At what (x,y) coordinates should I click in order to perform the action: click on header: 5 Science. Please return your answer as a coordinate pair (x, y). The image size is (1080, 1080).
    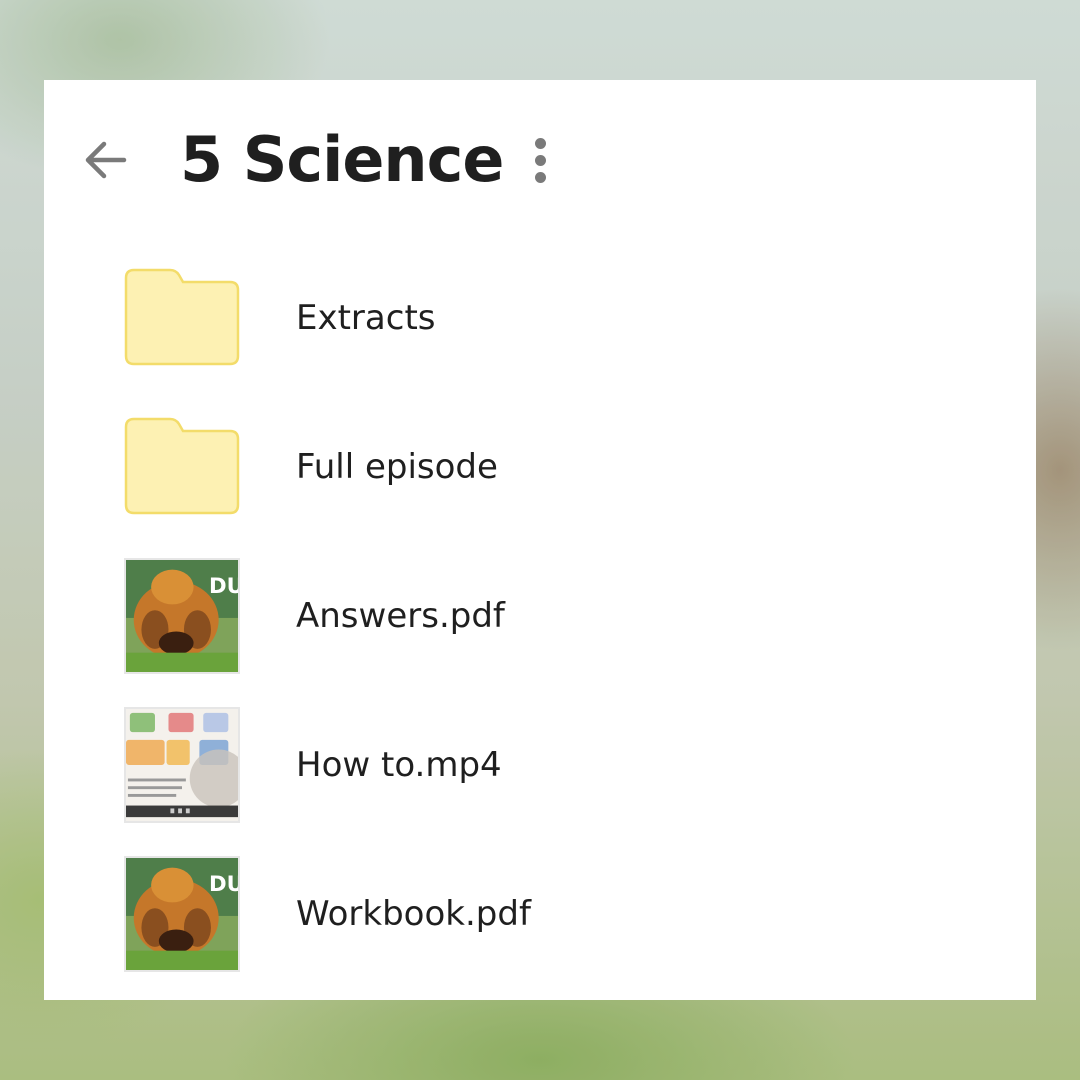
    Looking at the image, I should click on (540, 160).